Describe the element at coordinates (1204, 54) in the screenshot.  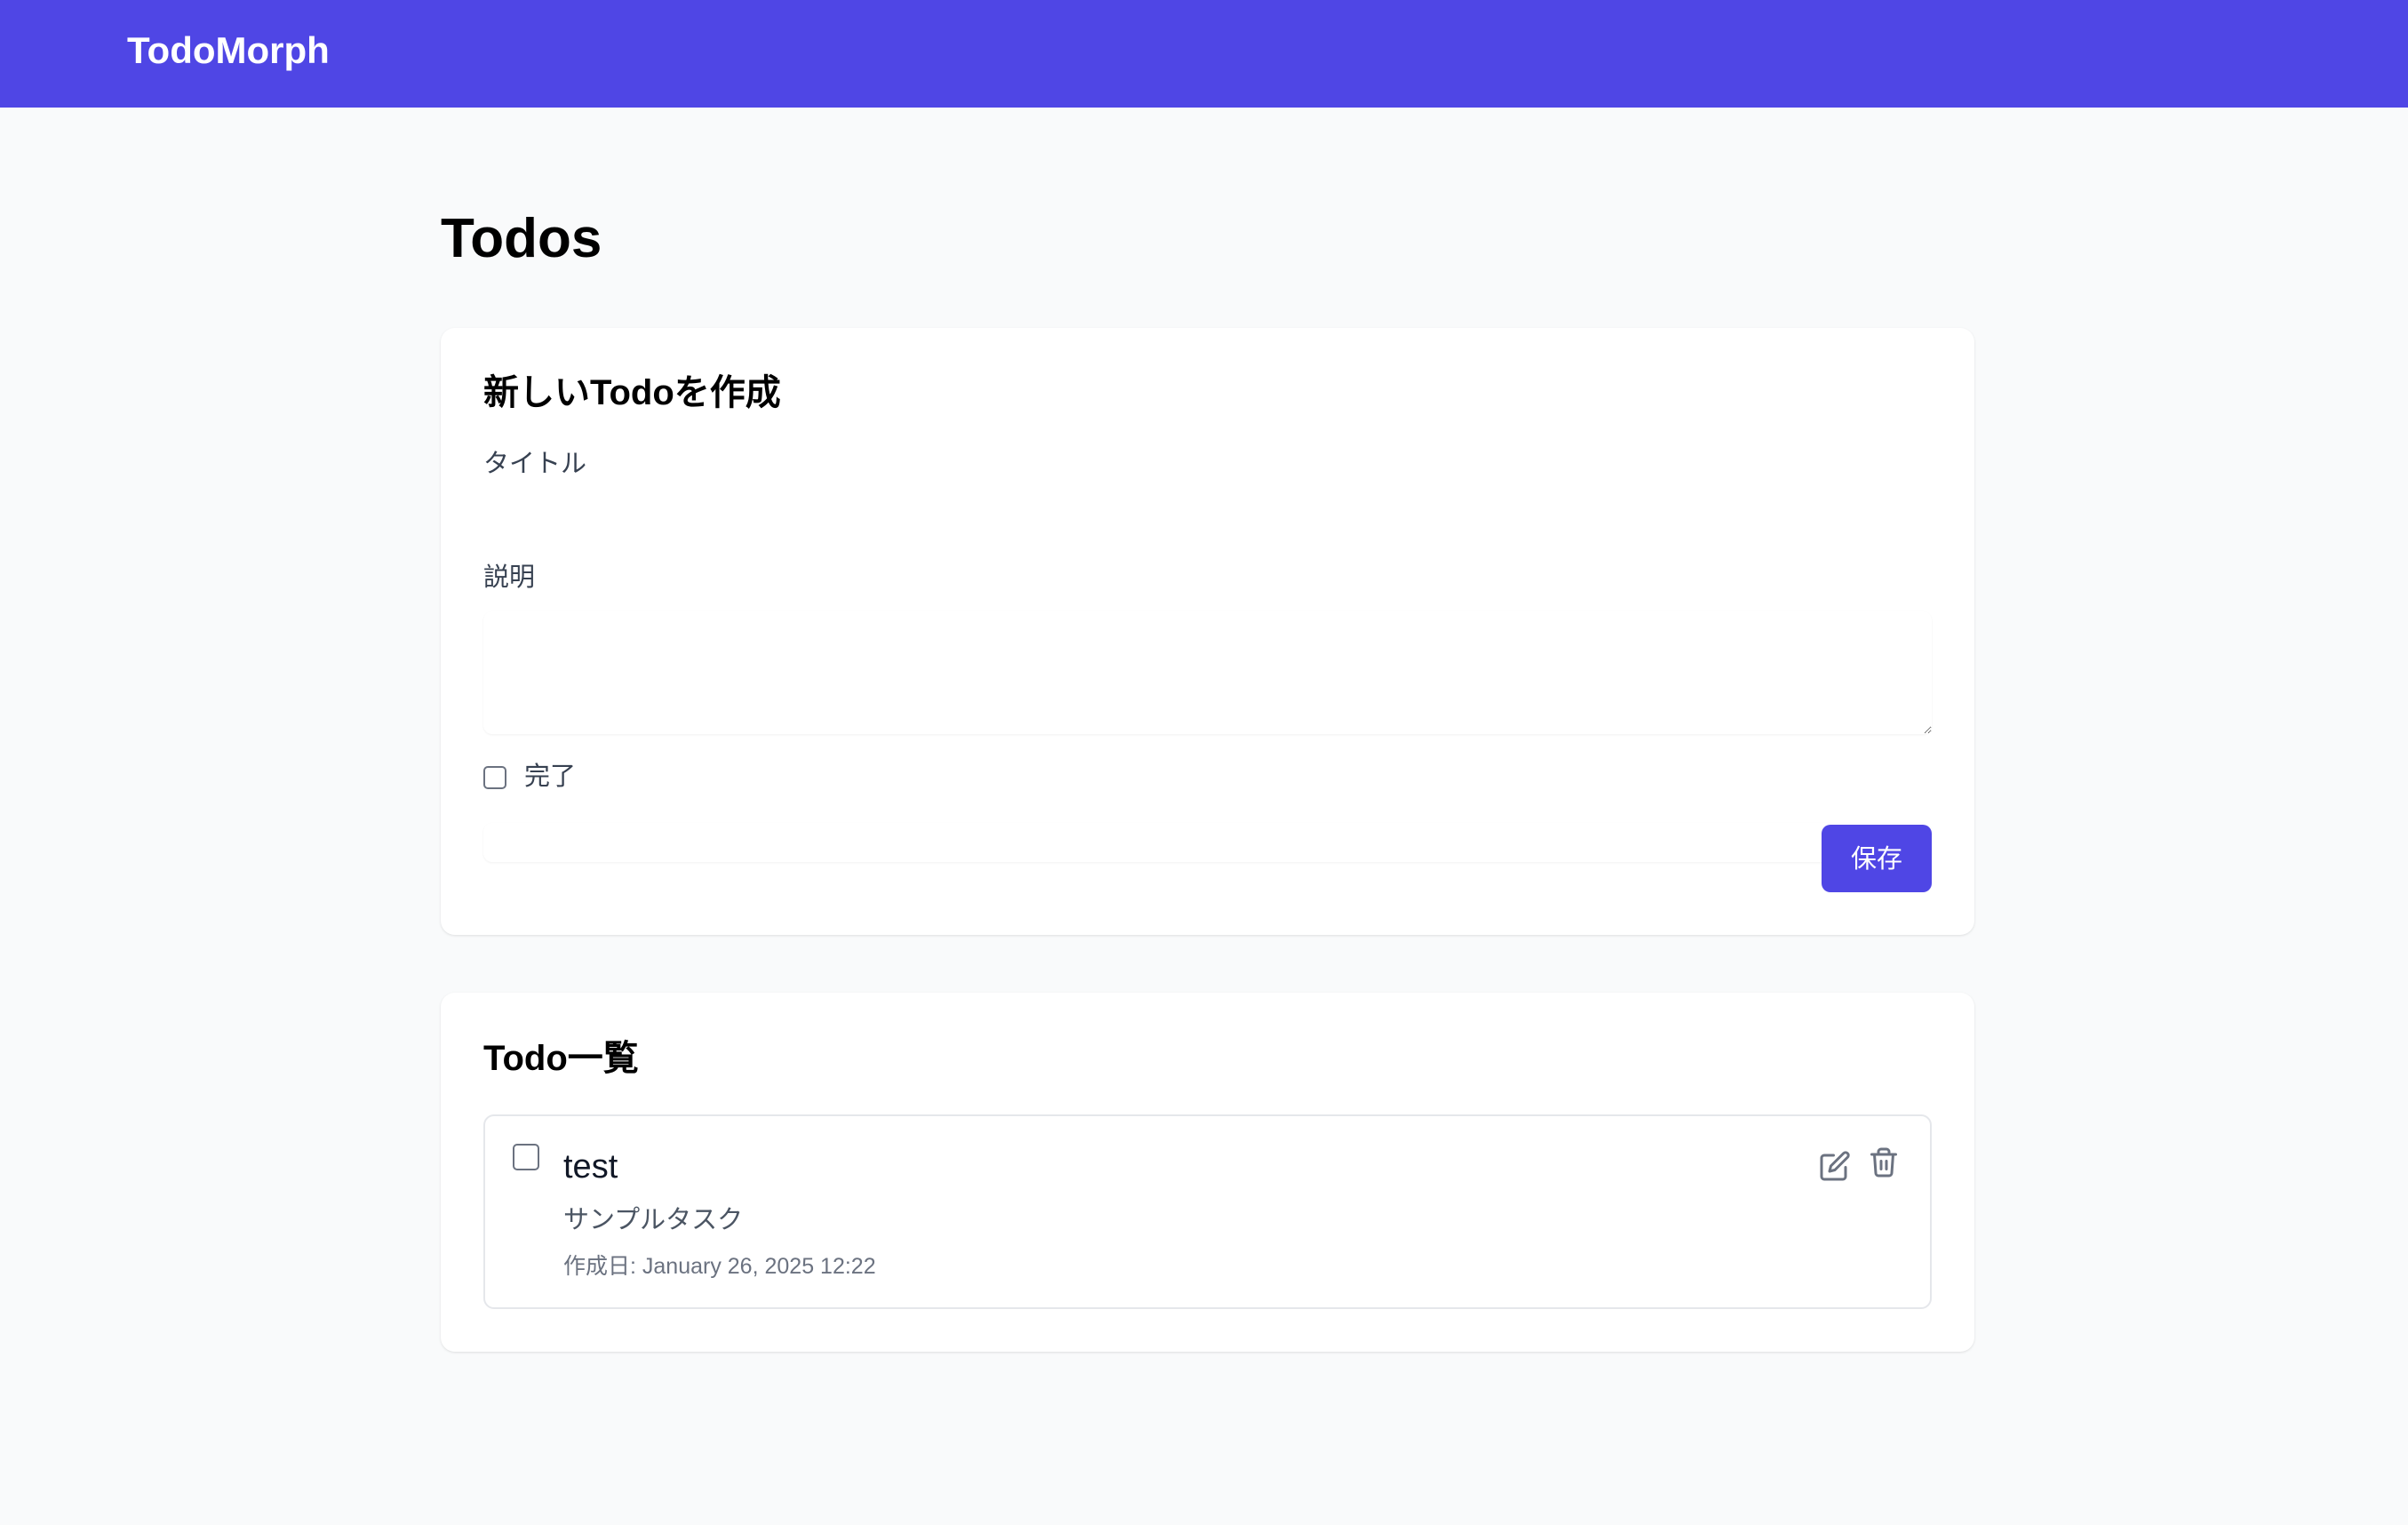
I see `top-navbar: TodoMorph` at that location.